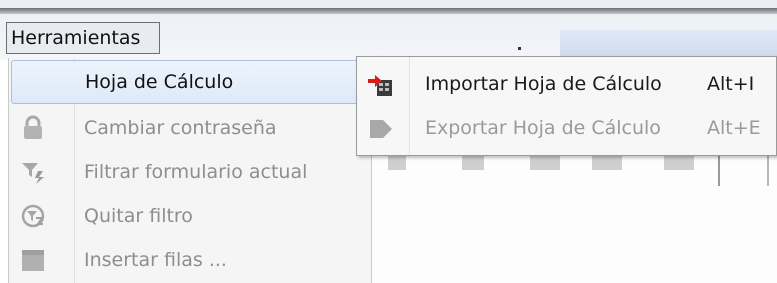  I want to click on shortcut-label: Alt+I, so click(731, 84).